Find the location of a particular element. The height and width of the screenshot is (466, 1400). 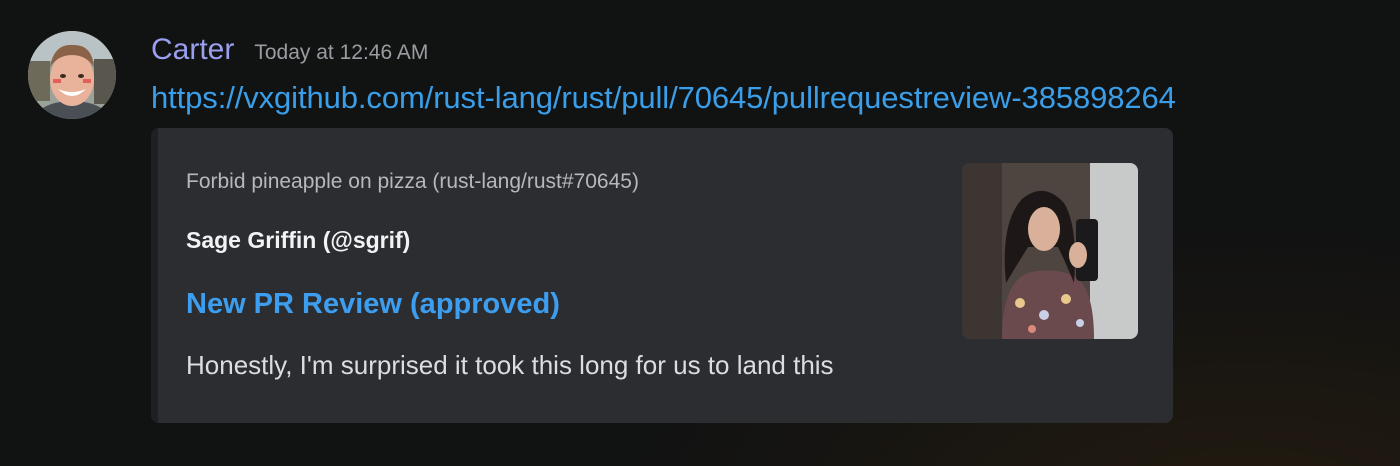

user-avatar is located at coordinates (72, 75).